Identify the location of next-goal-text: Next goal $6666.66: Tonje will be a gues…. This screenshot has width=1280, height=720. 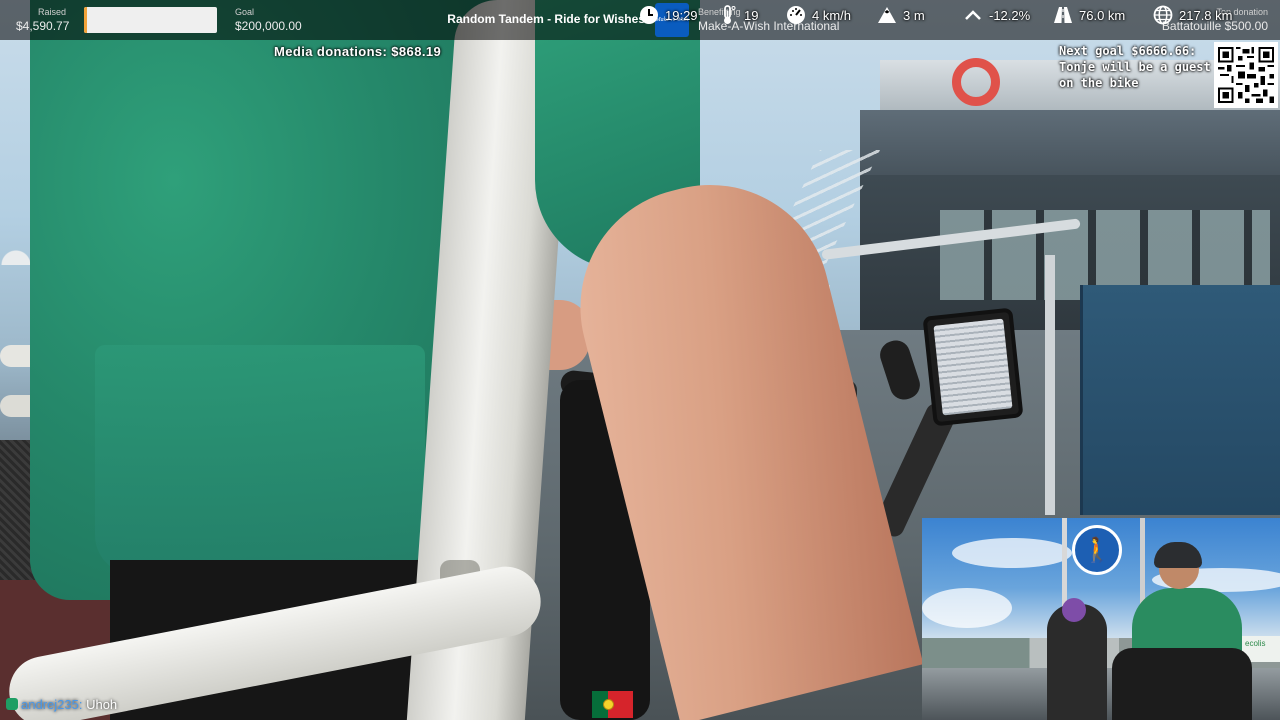
(1139, 67).